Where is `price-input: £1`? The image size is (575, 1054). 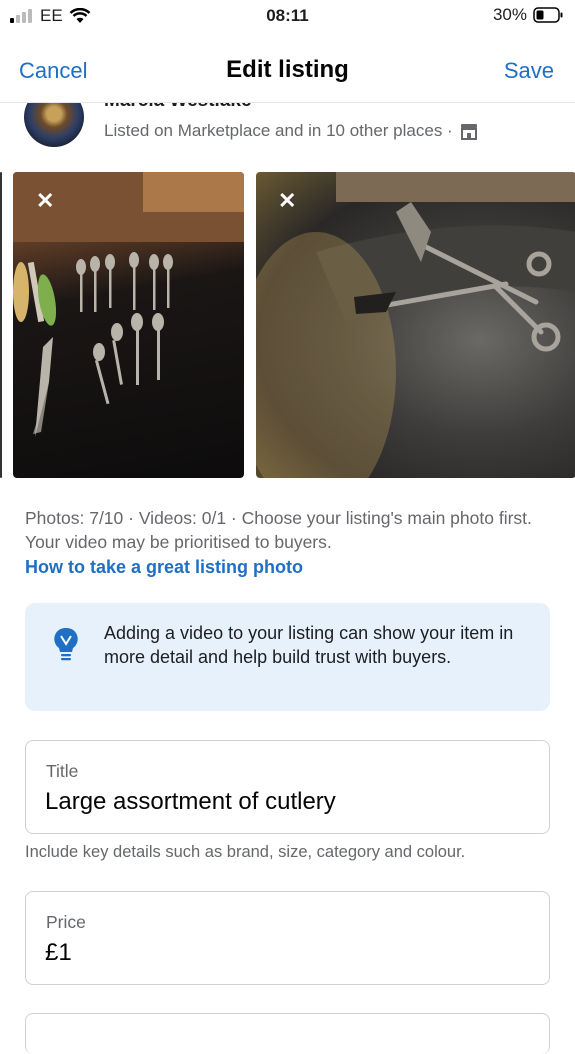 price-input: £1 is located at coordinates (58, 953).